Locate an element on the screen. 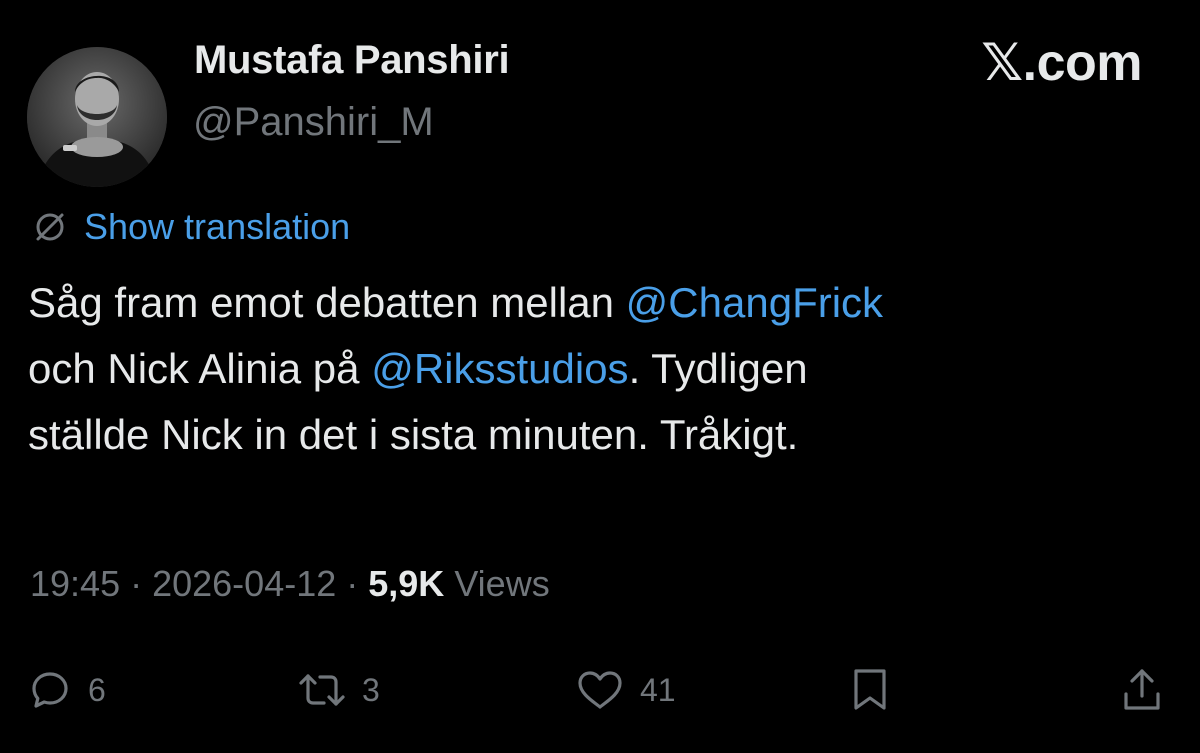  bookmark-icon is located at coordinates (870, 689).